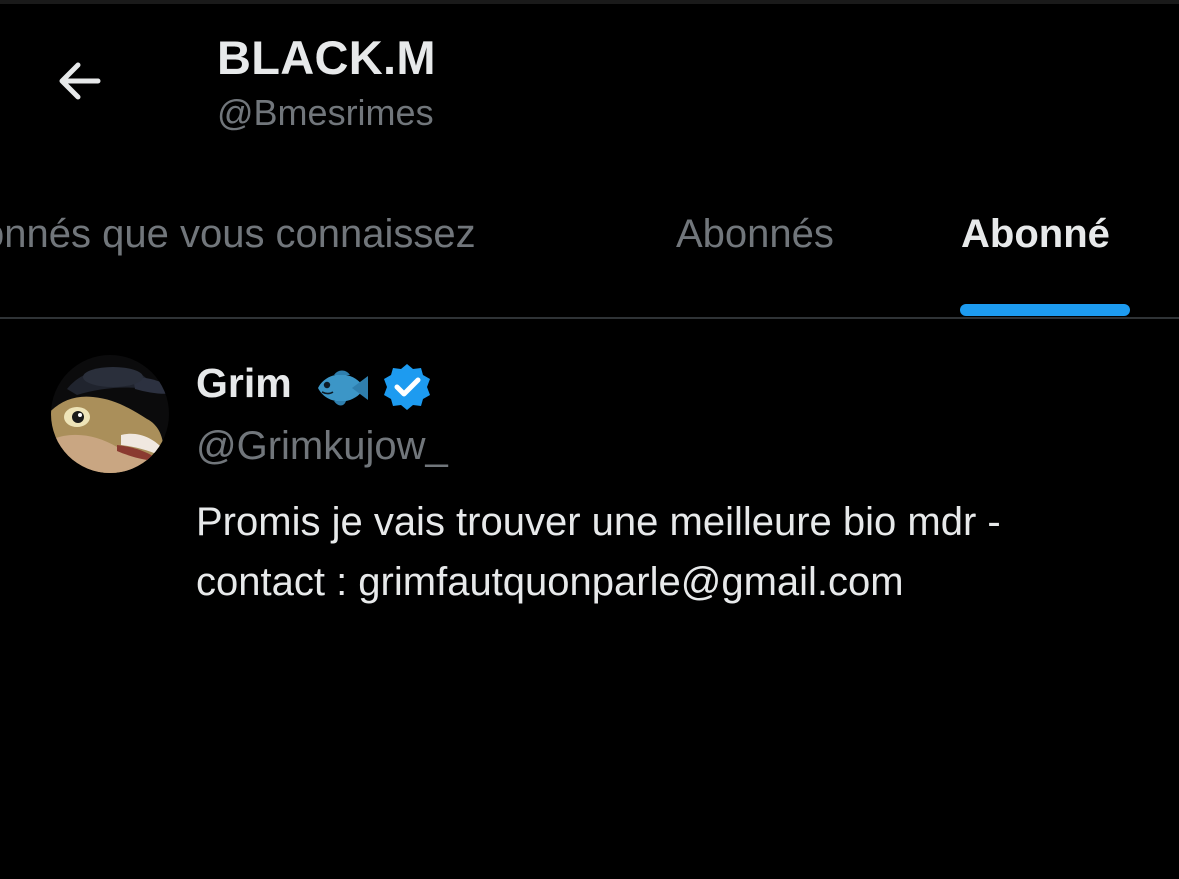 The image size is (1179, 879). Describe the element at coordinates (326, 57) in the screenshot. I see `page-title: BLACK.M` at that location.